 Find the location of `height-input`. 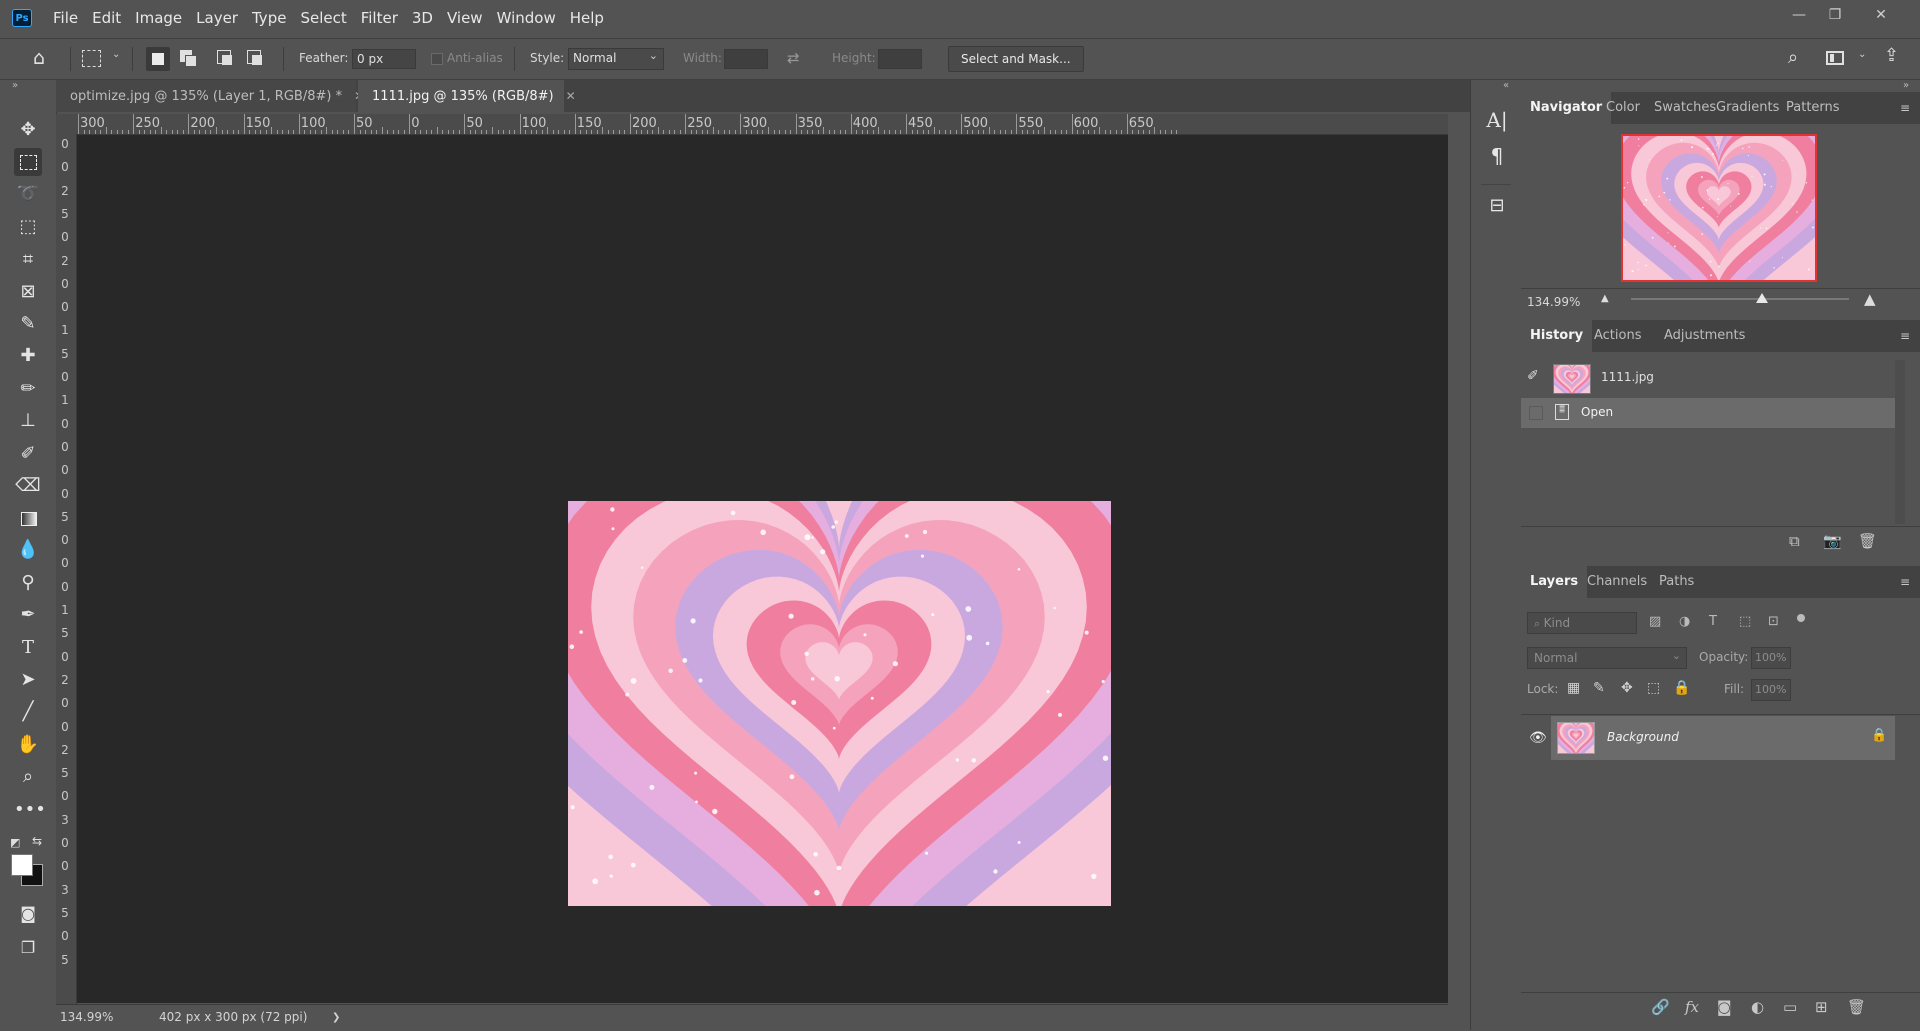

height-input is located at coordinates (900, 59).